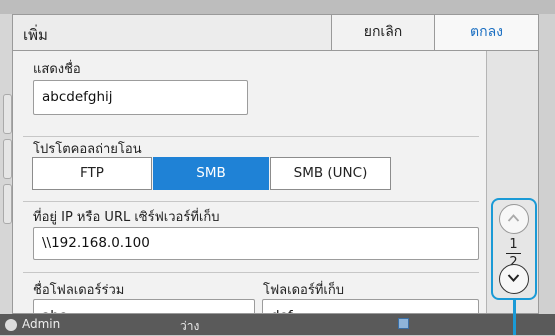 The image size is (555, 336). What do you see at coordinates (140, 97) in the screenshot?
I see `display-name-field: abcdefghij` at bounding box center [140, 97].